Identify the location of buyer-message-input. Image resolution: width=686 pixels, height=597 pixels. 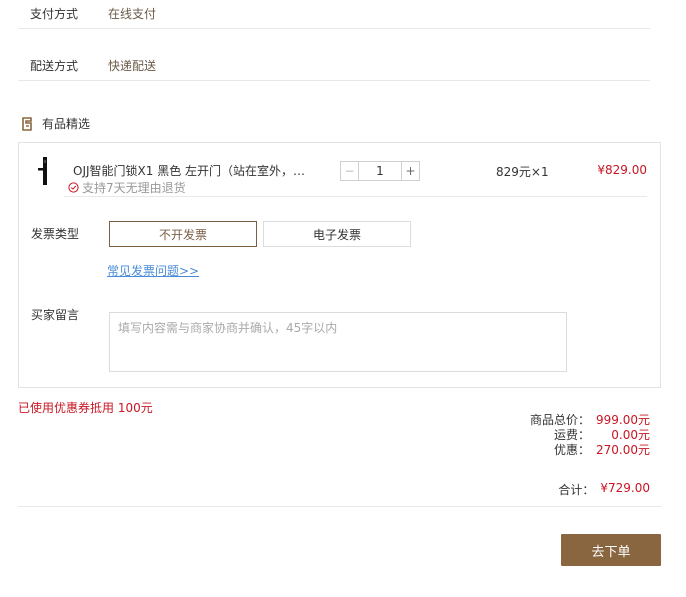
(338, 342).